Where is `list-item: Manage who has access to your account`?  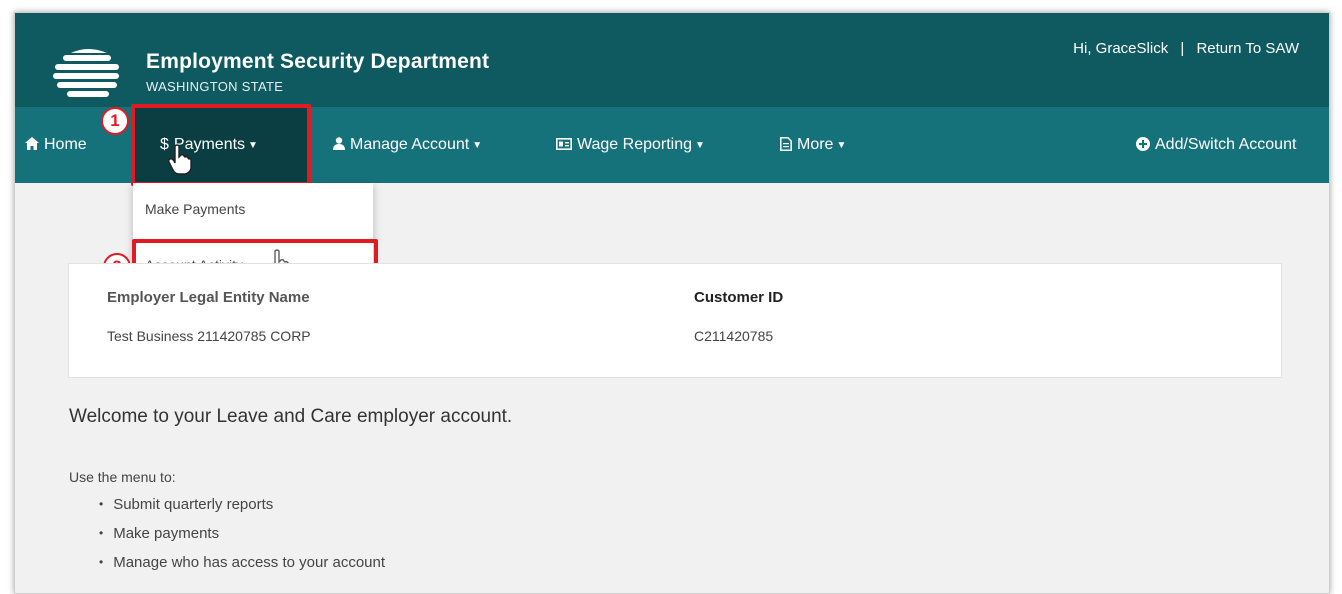
list-item: Manage who has access to your account is located at coordinates (242, 567).